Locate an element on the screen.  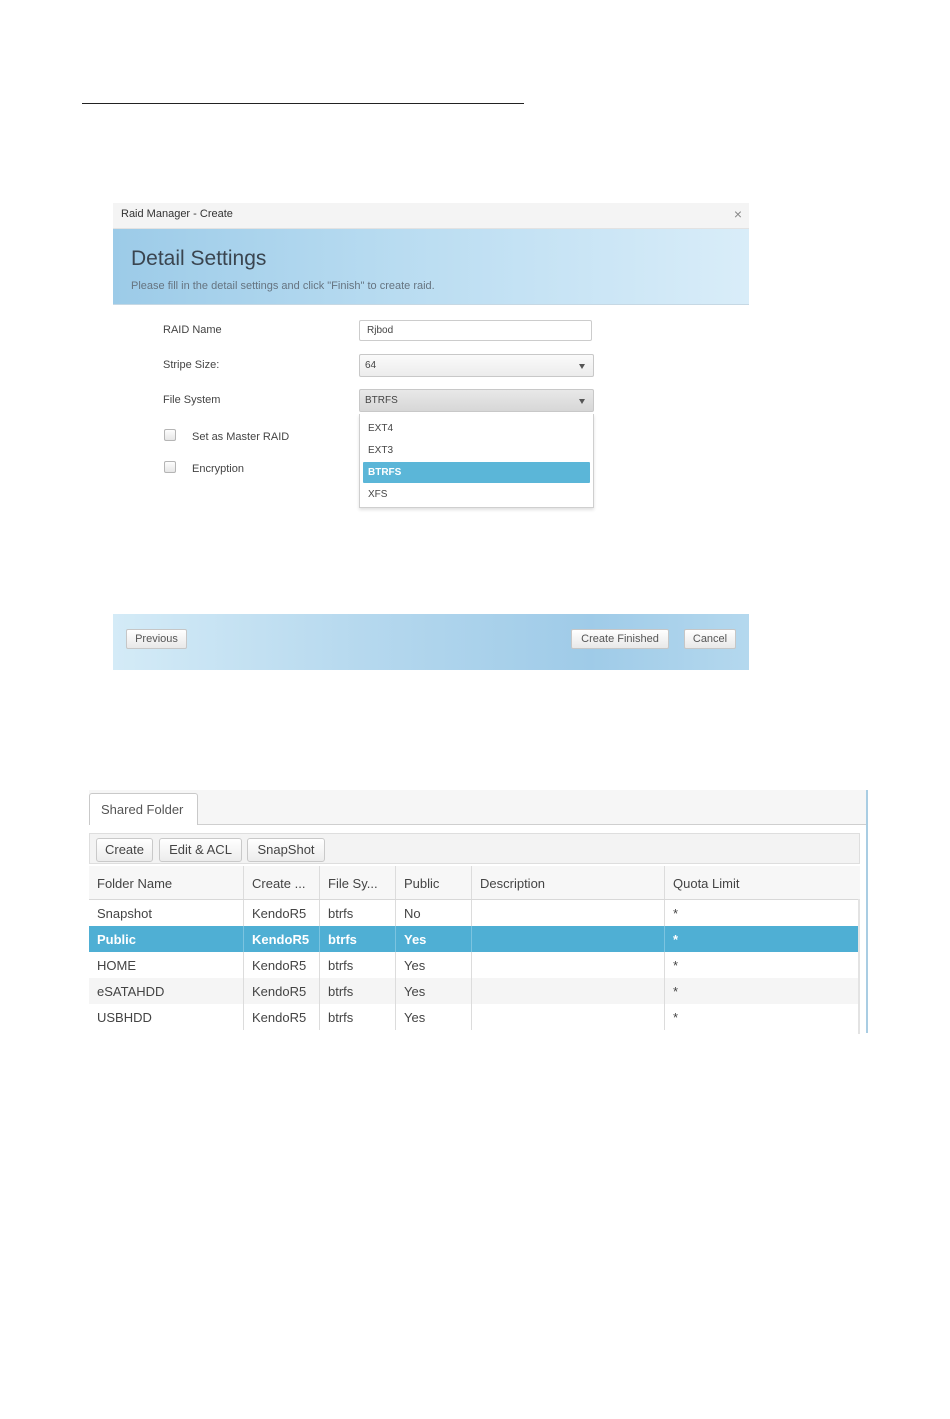
master-raid-checkbox is located at coordinates (170, 435).